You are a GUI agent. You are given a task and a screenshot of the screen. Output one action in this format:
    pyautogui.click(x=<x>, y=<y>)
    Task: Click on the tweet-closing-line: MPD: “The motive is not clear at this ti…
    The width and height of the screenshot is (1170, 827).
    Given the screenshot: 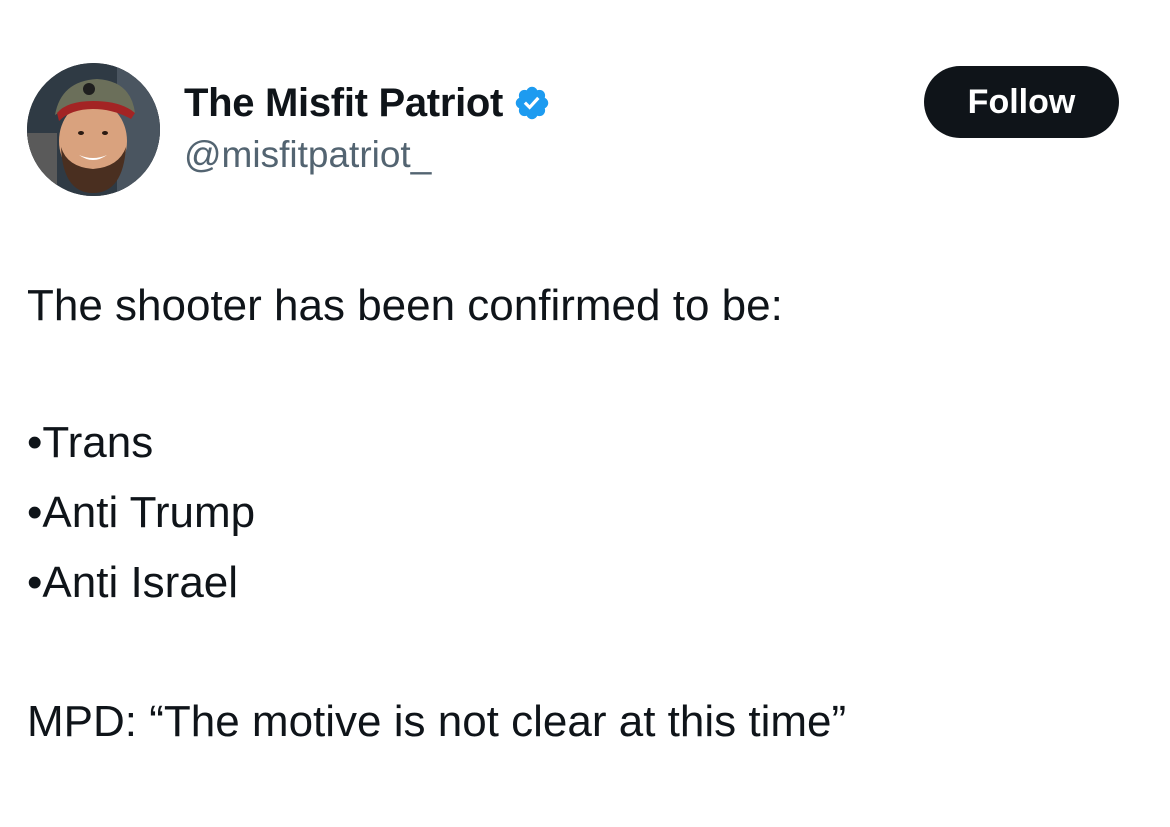 What is the action you would take?
    pyautogui.click(x=437, y=721)
    